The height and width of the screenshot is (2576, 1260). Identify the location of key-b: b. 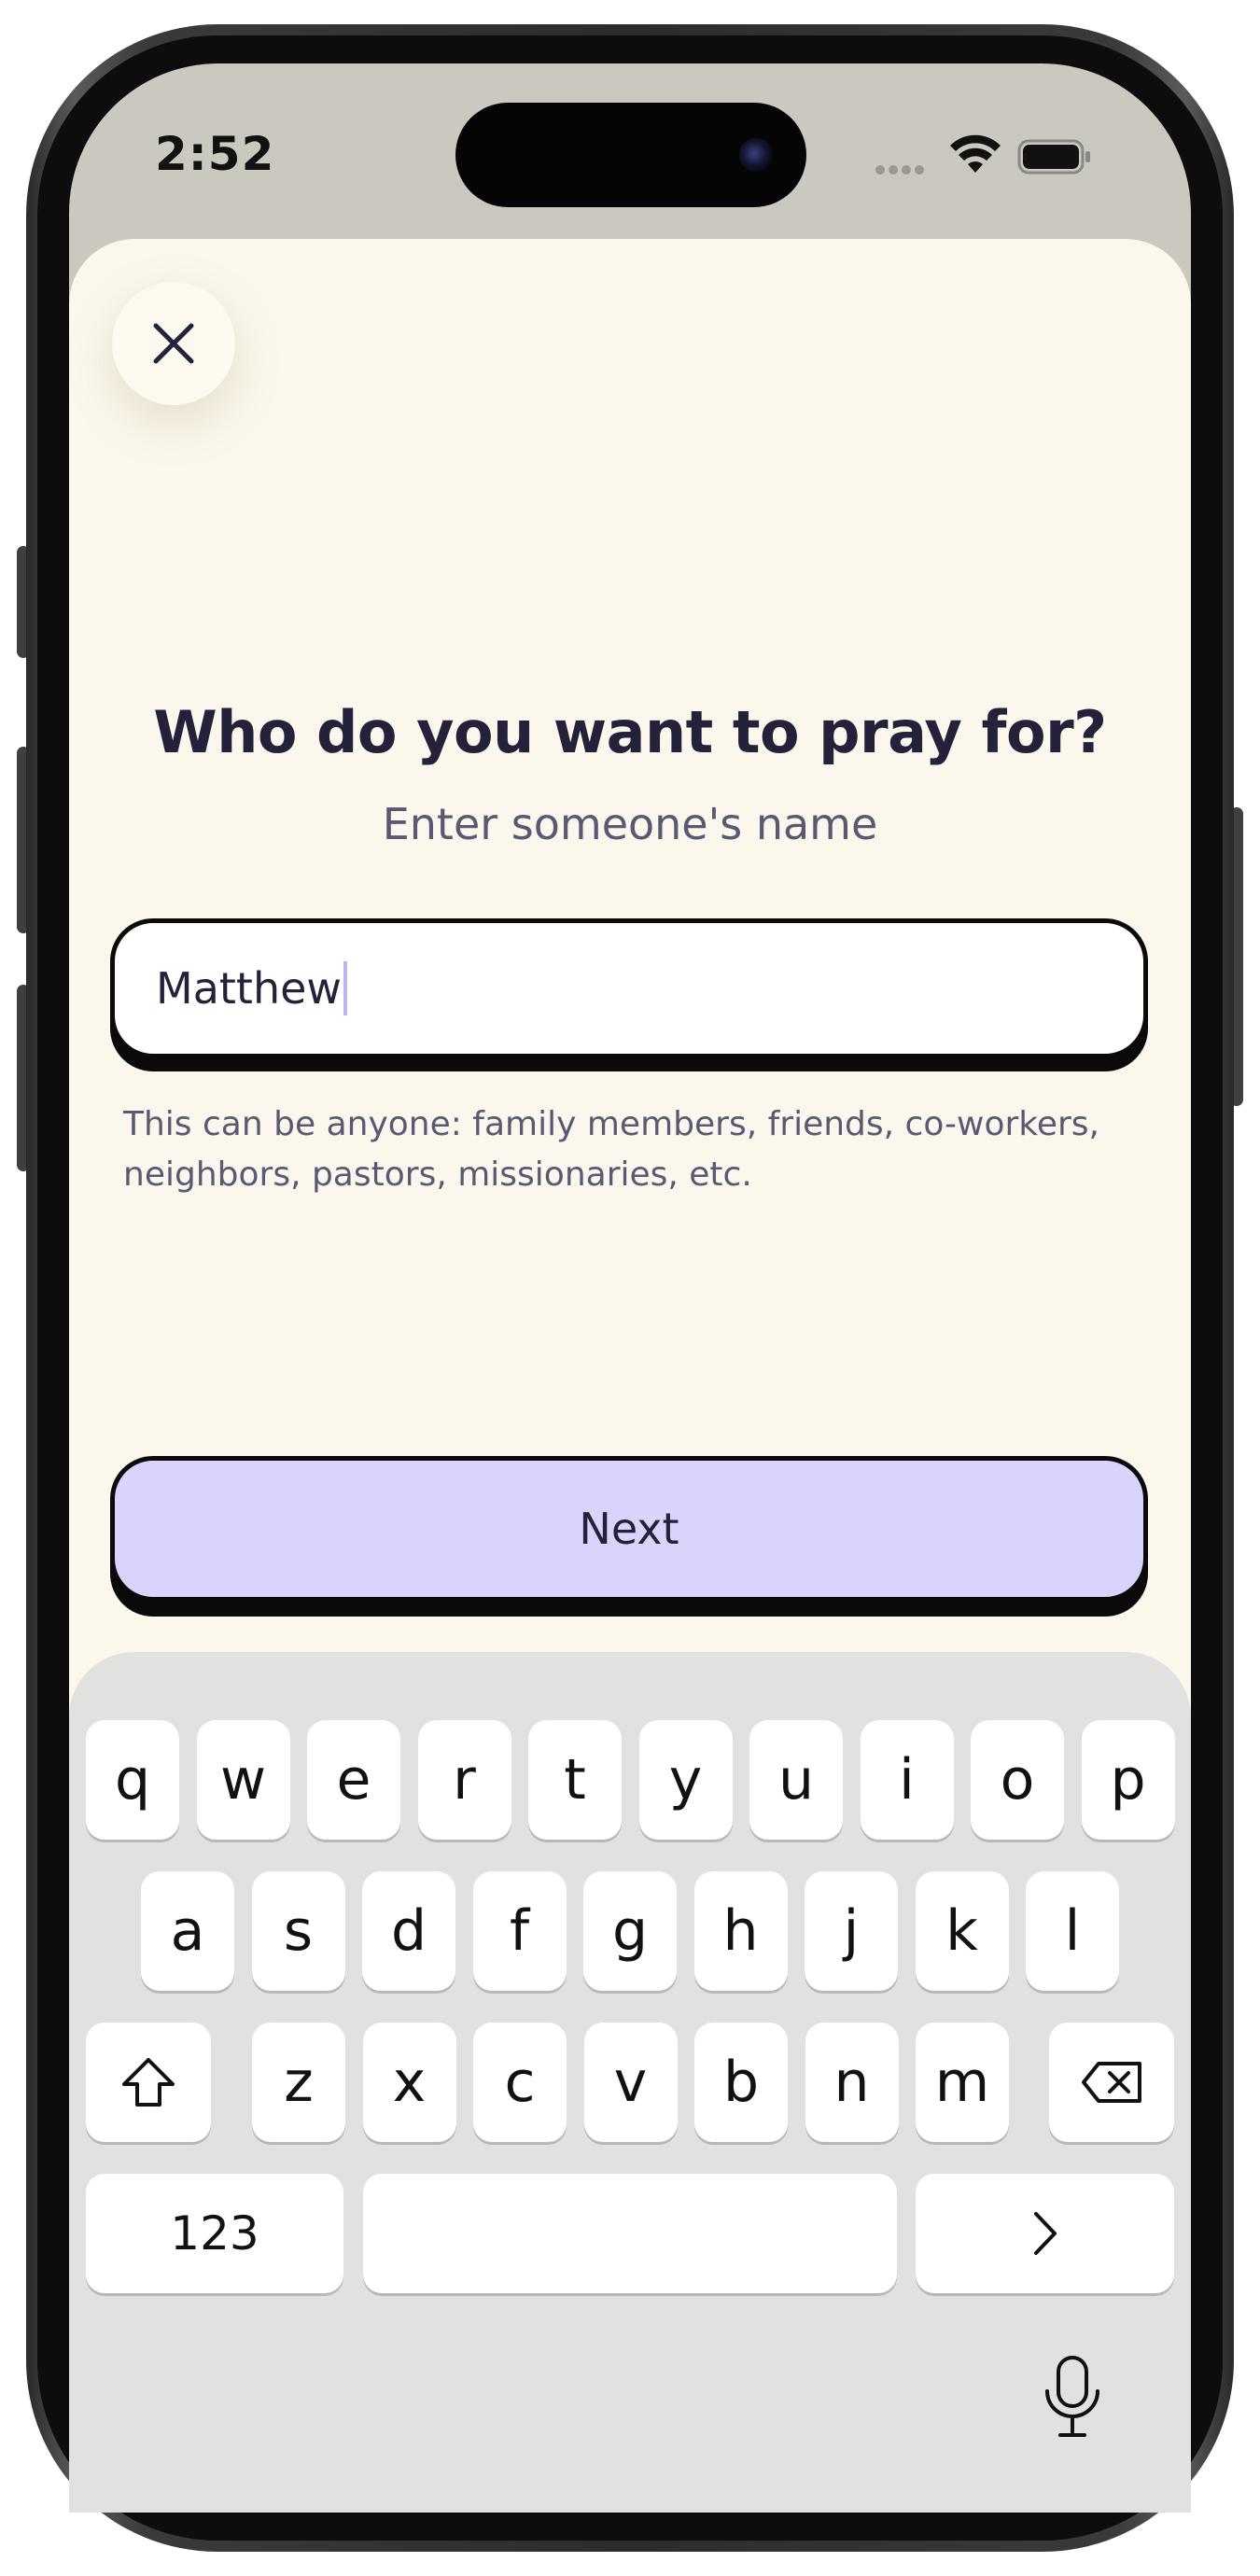
(741, 2082).